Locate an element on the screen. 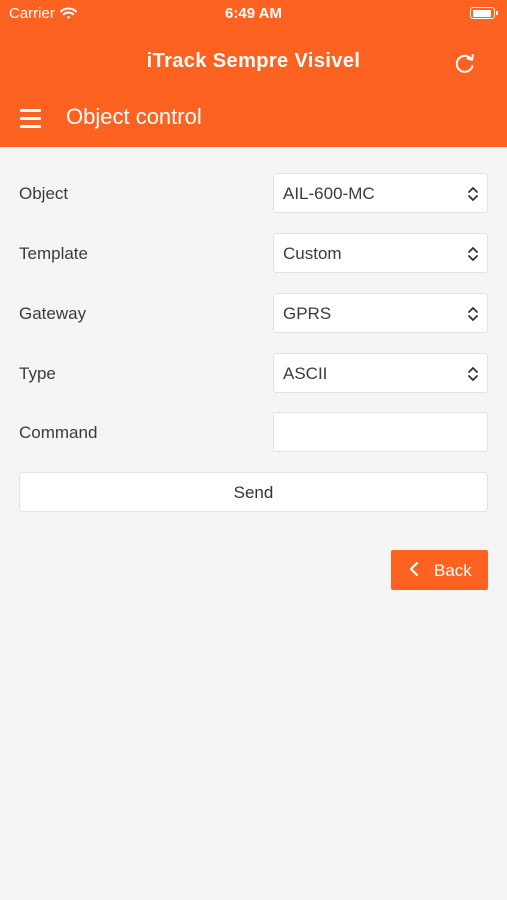 The image size is (507, 900). command-label: Command is located at coordinates (58, 432).